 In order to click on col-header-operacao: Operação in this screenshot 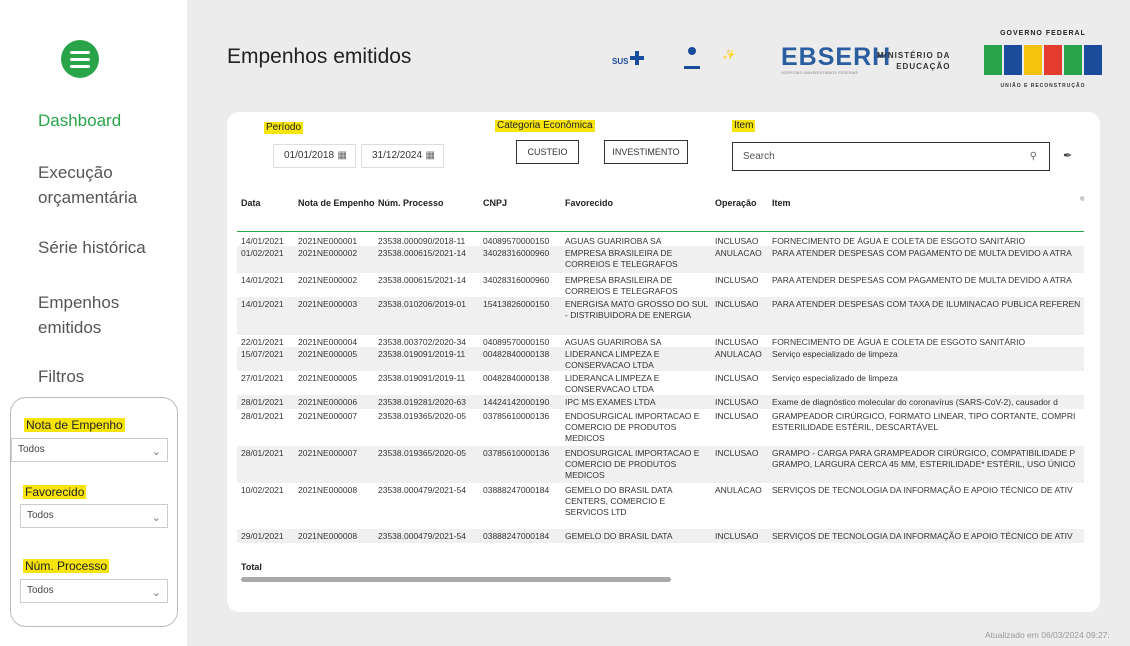, I will do `click(745, 203)`.